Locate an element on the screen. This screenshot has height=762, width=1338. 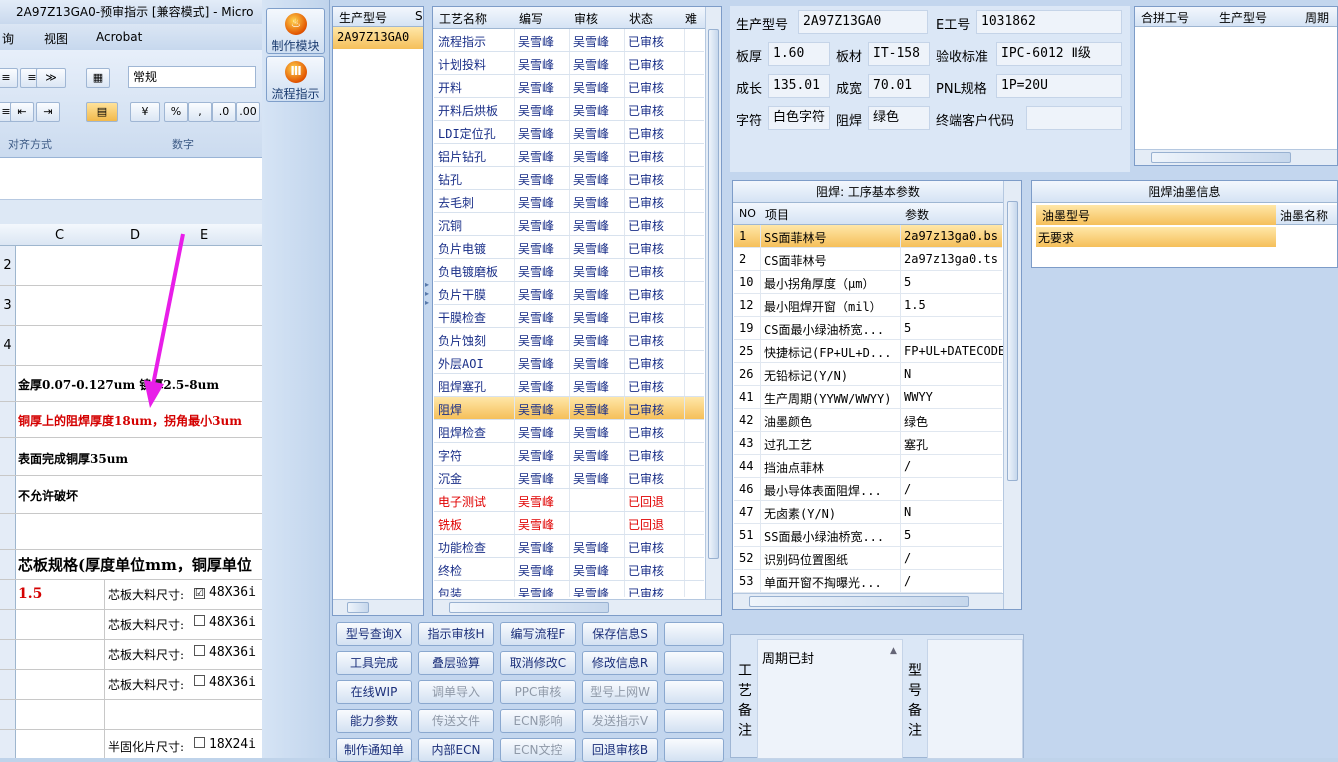
param-row: 53 单面开窗不掏曝光... / is located at coordinates (868, 581).